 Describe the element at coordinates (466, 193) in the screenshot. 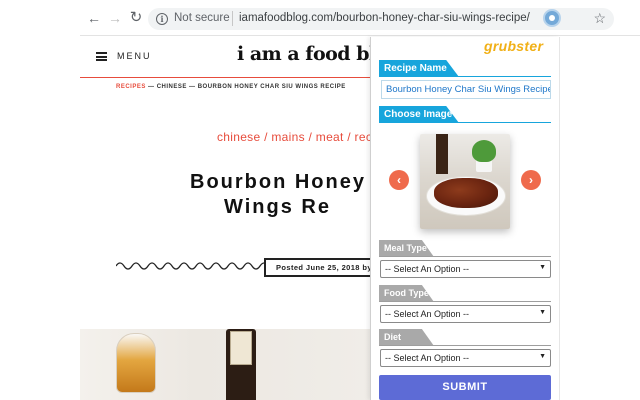

I see `wings-image` at that location.